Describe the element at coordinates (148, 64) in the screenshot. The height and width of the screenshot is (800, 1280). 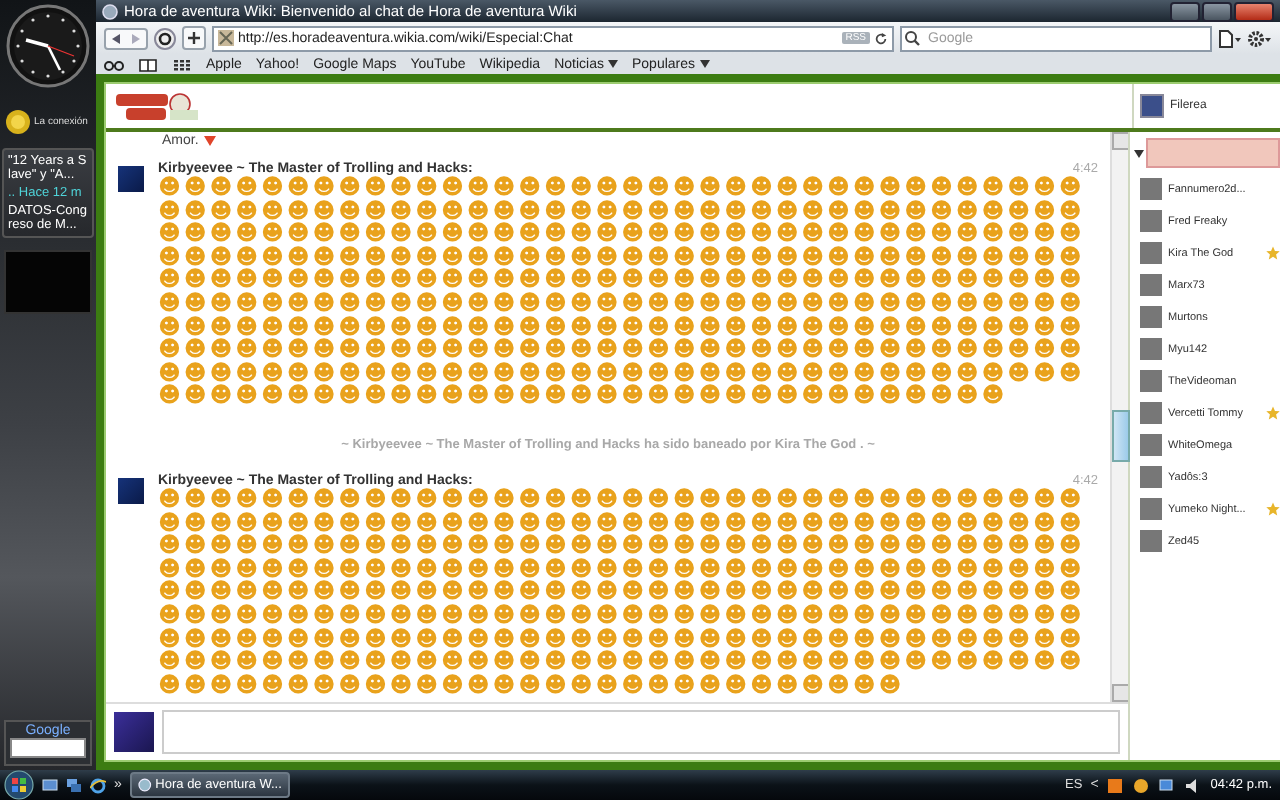
I see `book-icon` at that location.